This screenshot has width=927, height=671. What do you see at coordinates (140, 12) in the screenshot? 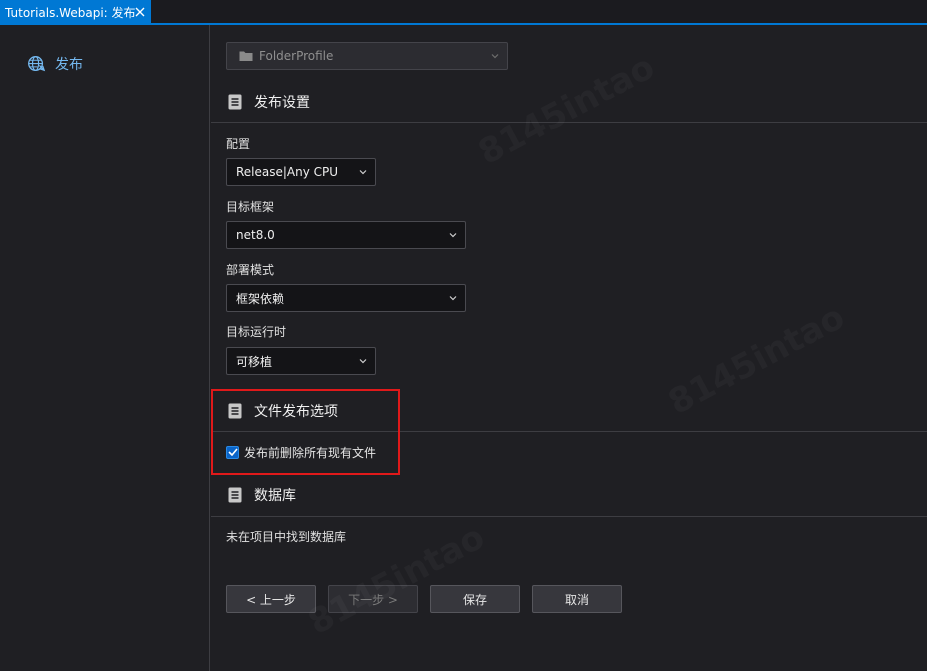
I see `close-icon` at bounding box center [140, 12].